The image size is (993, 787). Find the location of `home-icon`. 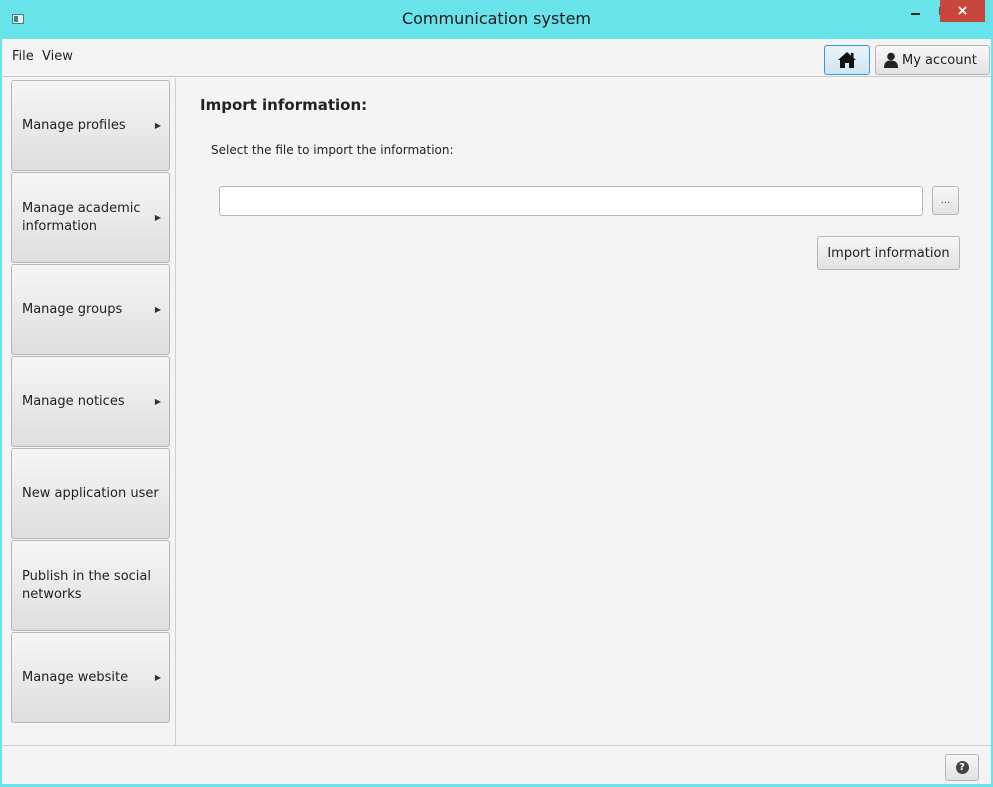

home-icon is located at coordinates (847, 60).